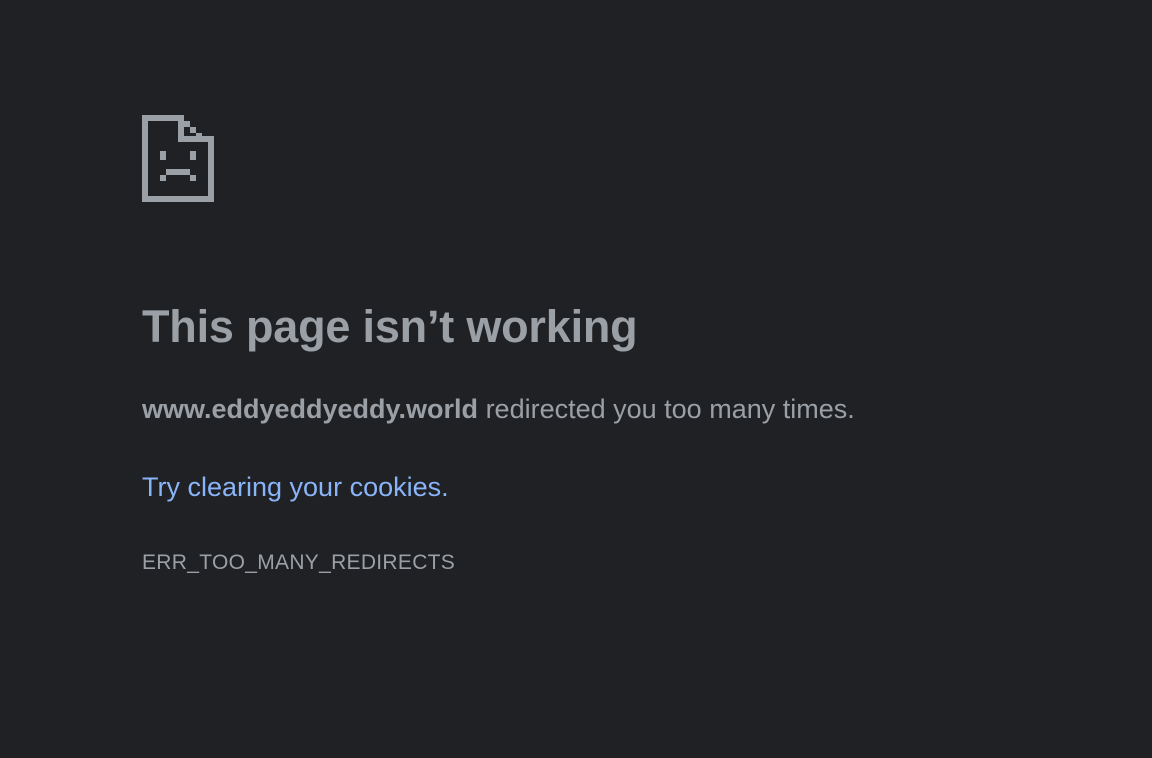  Describe the element at coordinates (445, 487) in the screenshot. I see `suggestion-period: .` at that location.